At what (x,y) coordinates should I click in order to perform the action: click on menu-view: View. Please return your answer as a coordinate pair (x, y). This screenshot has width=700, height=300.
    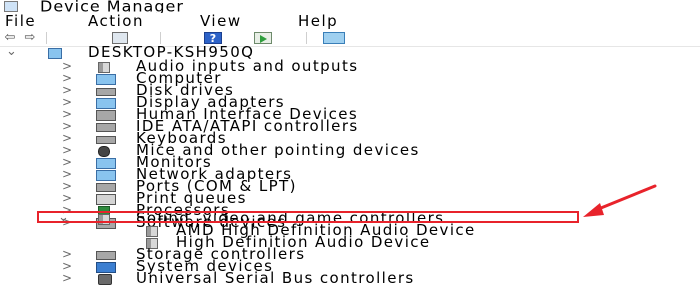
    Looking at the image, I should click on (221, 21).